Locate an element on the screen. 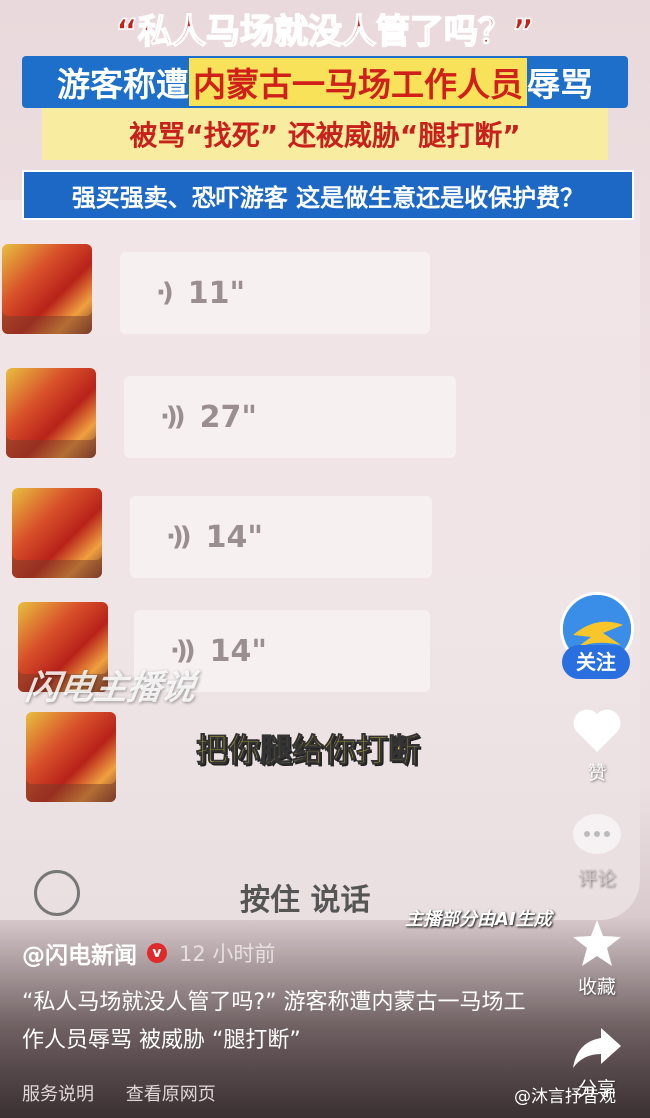 The width and height of the screenshot is (650, 1118). channel-watermark: 闪电主播说 is located at coordinates (110, 688).